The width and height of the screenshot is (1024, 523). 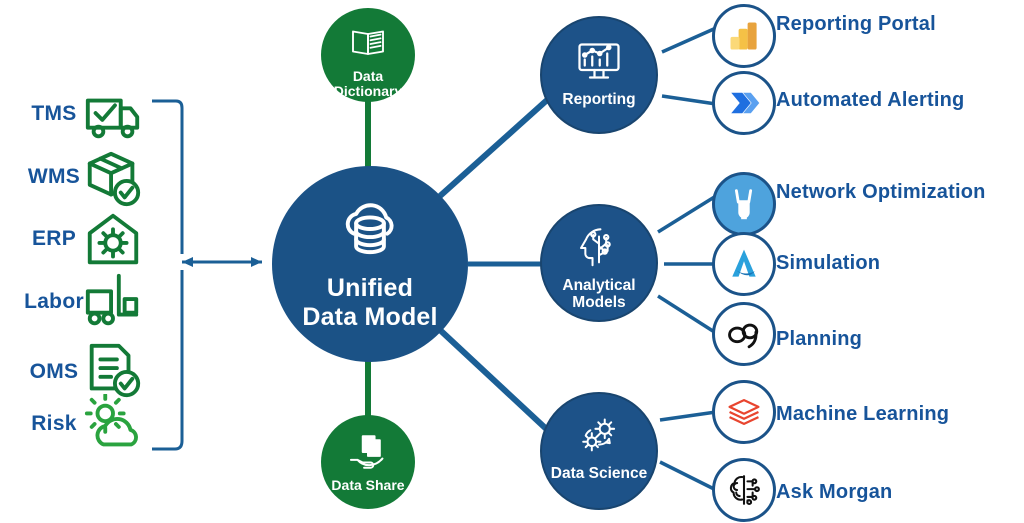 What do you see at coordinates (113, 239) in the screenshot?
I see `warehouse-gear-icon` at bounding box center [113, 239].